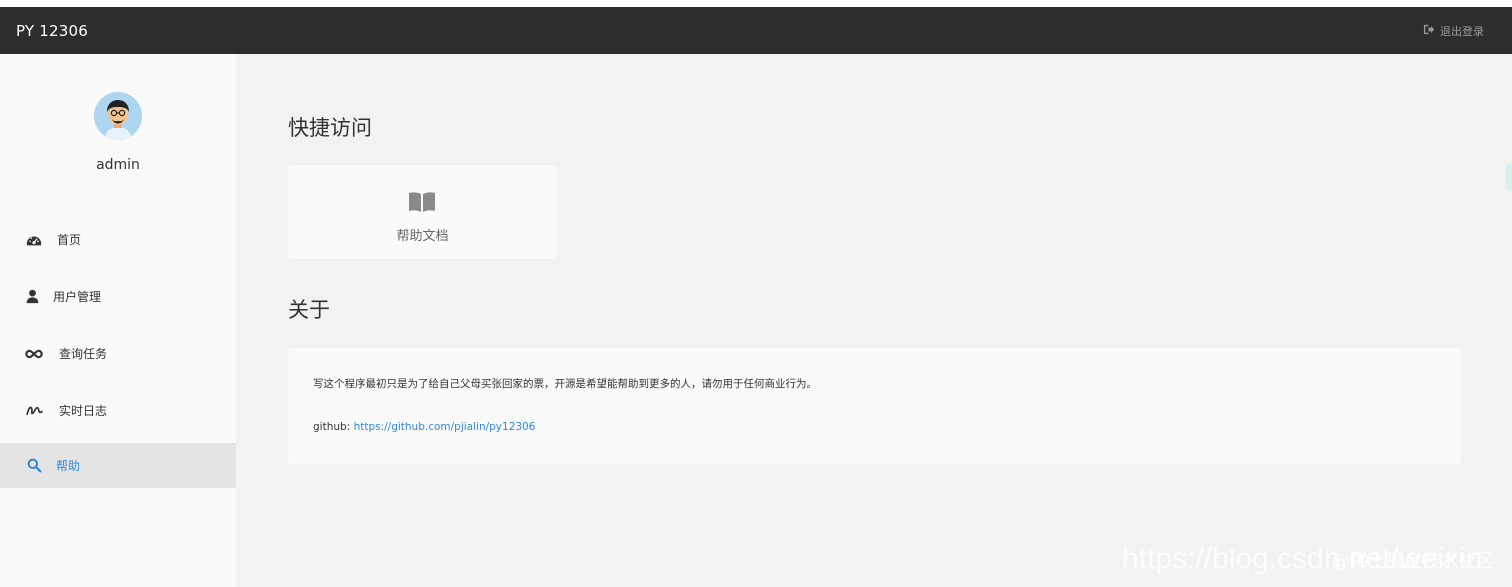 This screenshot has width=1512, height=587. What do you see at coordinates (118, 320) in the screenshot?
I see `sidebar: admin 首页 用户管理 查询任务 实时日志 帮助` at bounding box center [118, 320].